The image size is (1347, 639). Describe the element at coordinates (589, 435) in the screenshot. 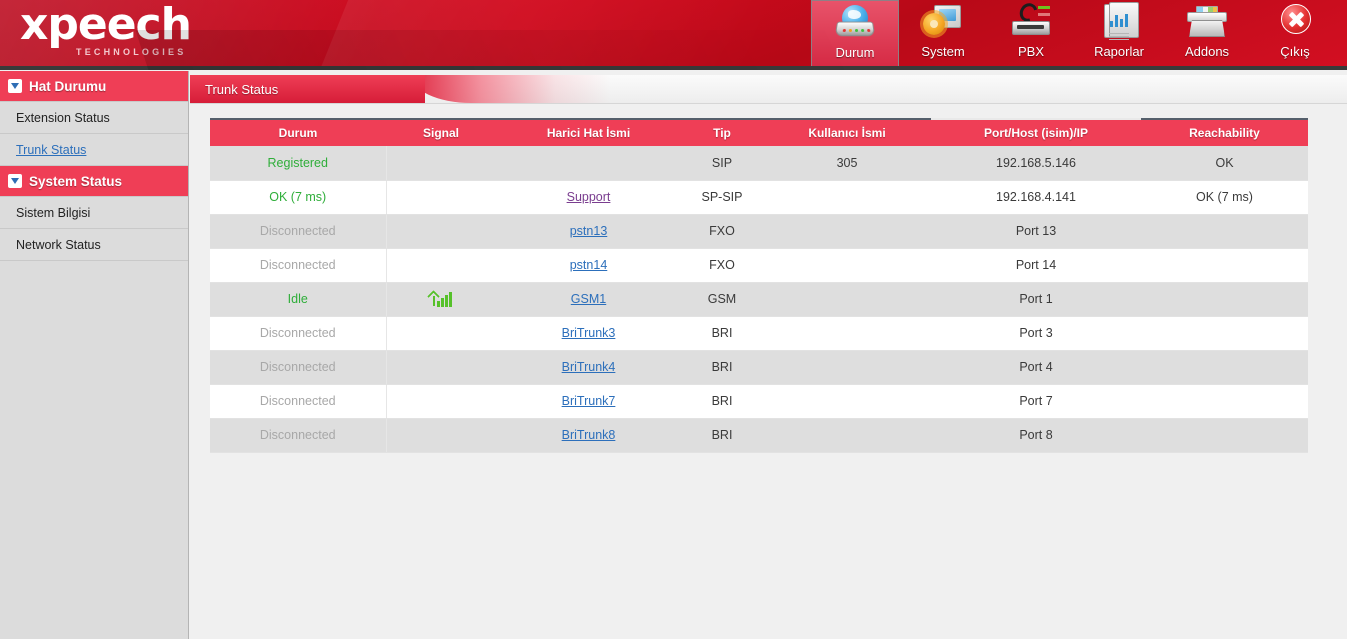

I see `trunk-name-link: BriTrunk8` at that location.